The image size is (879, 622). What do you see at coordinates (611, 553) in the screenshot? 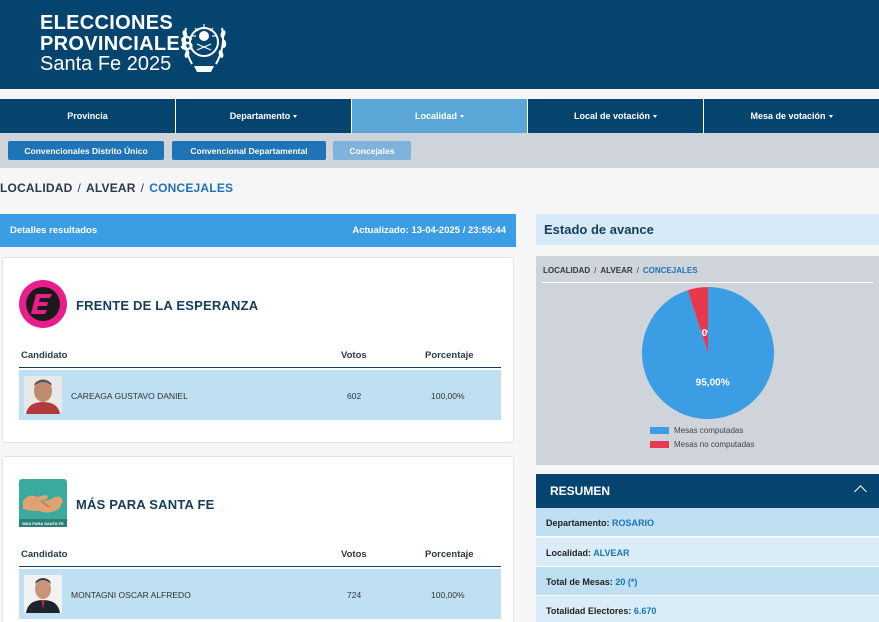
I see `resumen-value: ALVEAR` at bounding box center [611, 553].